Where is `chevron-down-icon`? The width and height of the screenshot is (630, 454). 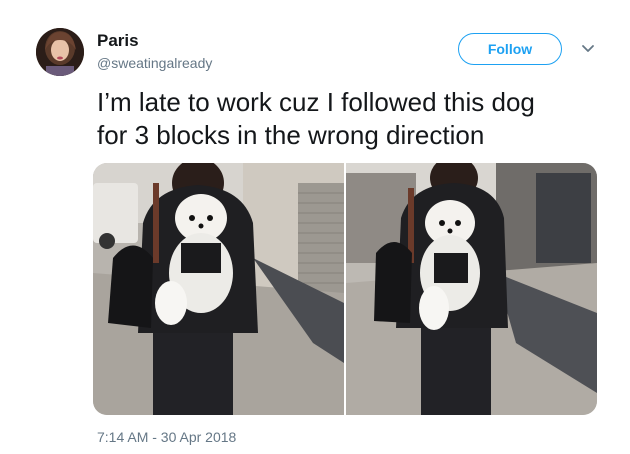 chevron-down-icon is located at coordinates (588, 48).